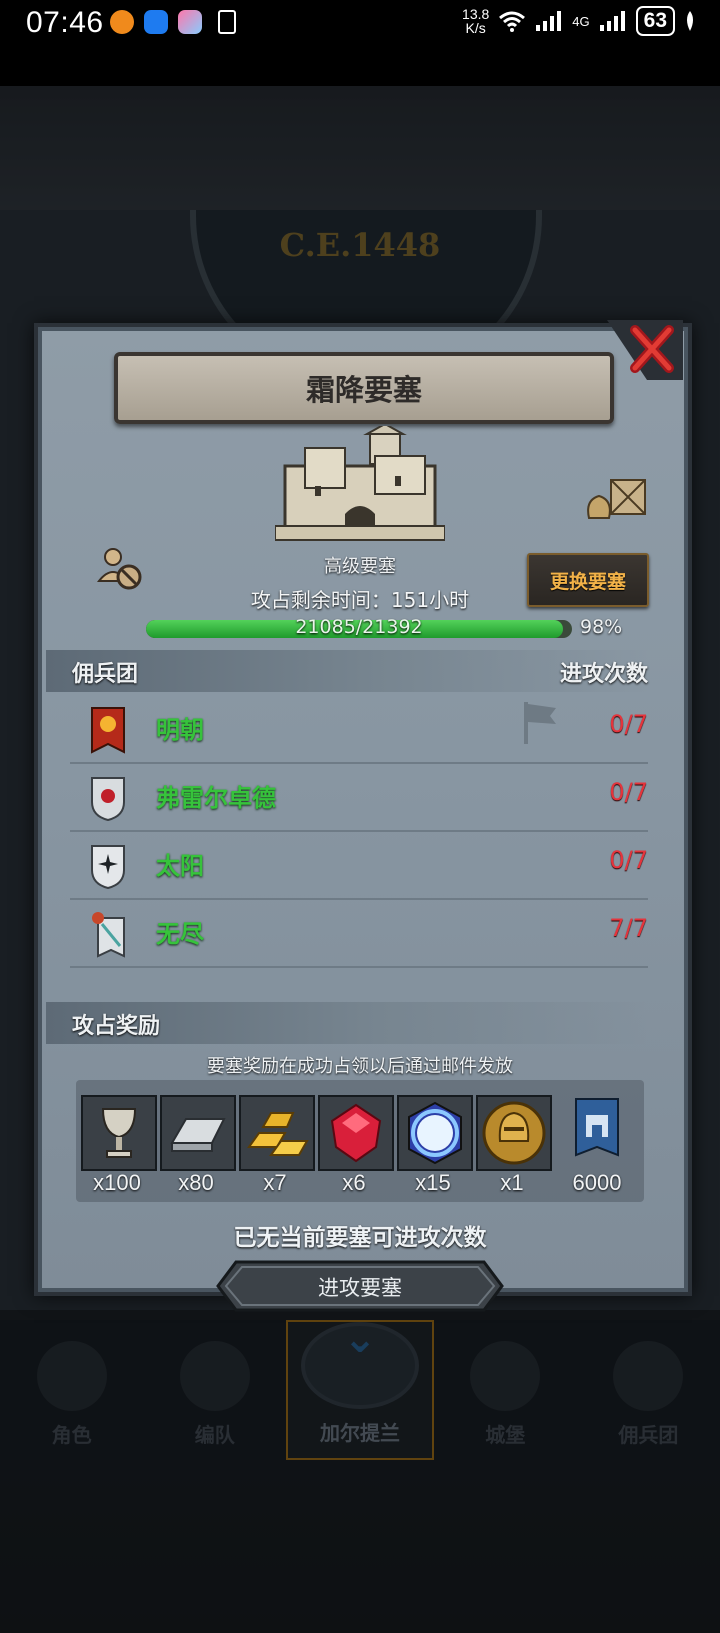  What do you see at coordinates (105, 674) in the screenshot?
I see `mercenary-header-label: 佣兵团` at bounding box center [105, 674].